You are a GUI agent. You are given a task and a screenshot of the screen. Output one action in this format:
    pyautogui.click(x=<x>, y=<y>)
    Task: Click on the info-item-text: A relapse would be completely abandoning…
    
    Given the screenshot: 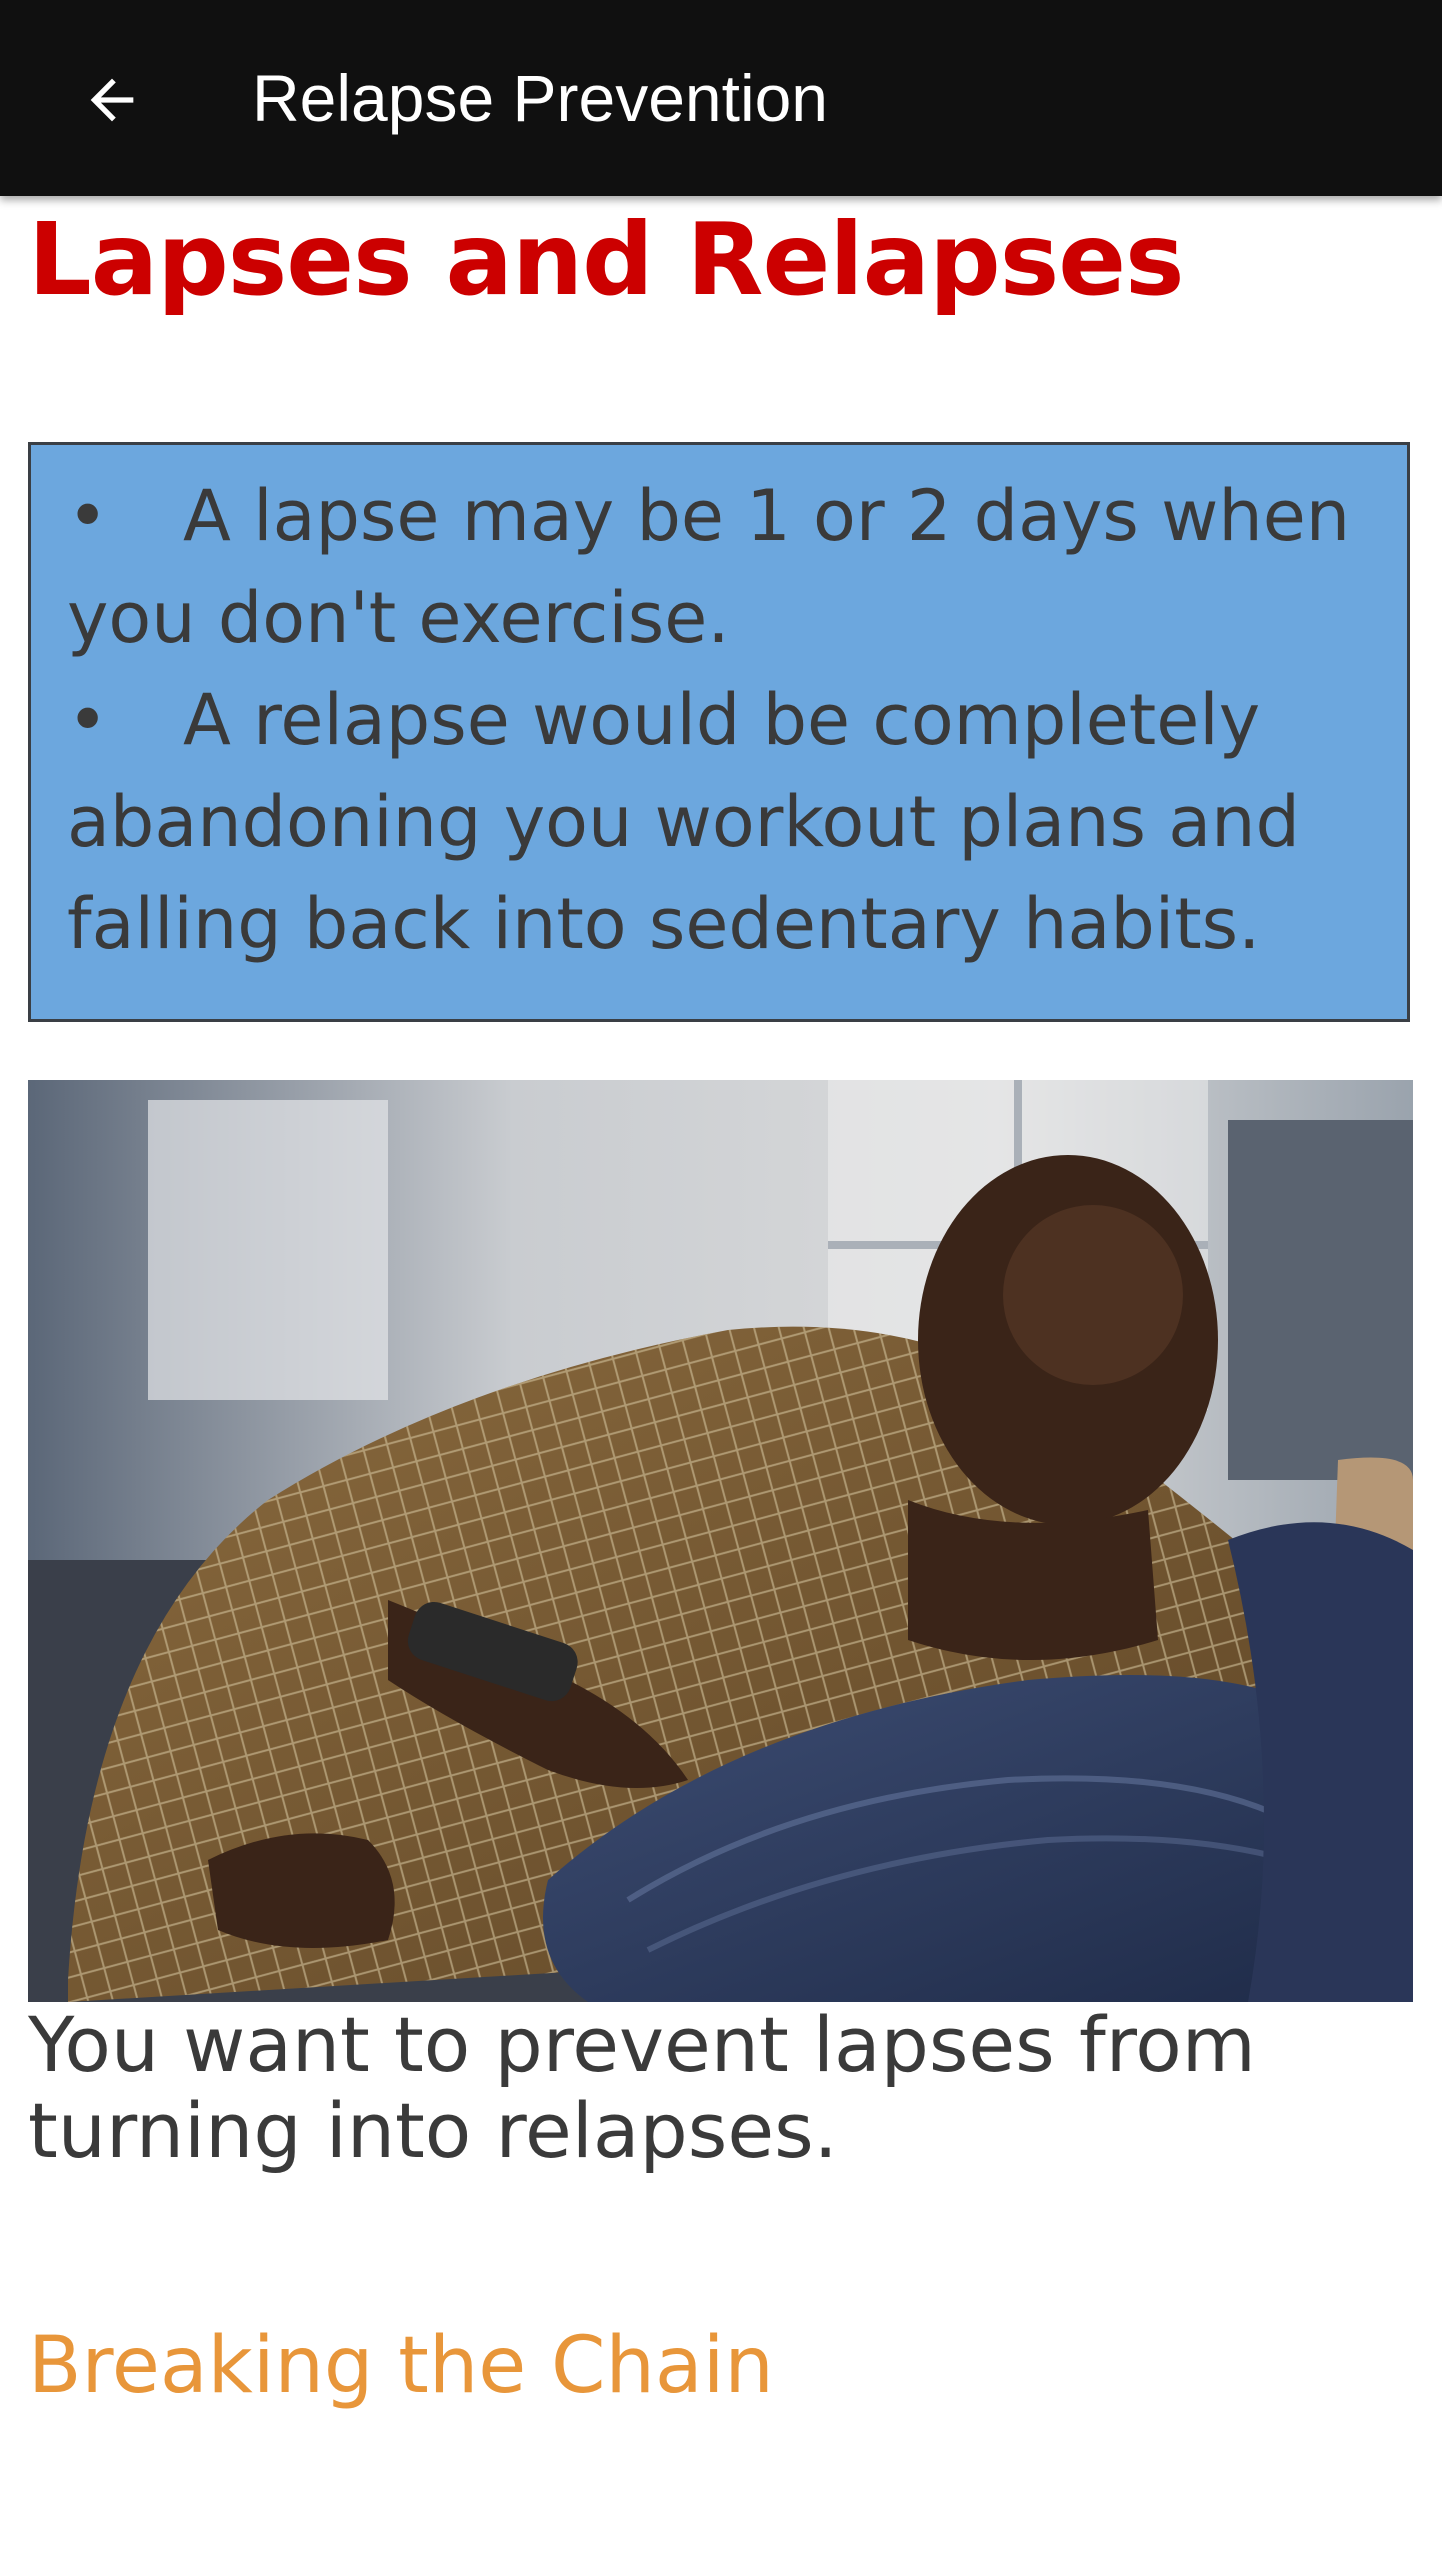 What is the action you would take?
    pyautogui.click(x=683, y=822)
    